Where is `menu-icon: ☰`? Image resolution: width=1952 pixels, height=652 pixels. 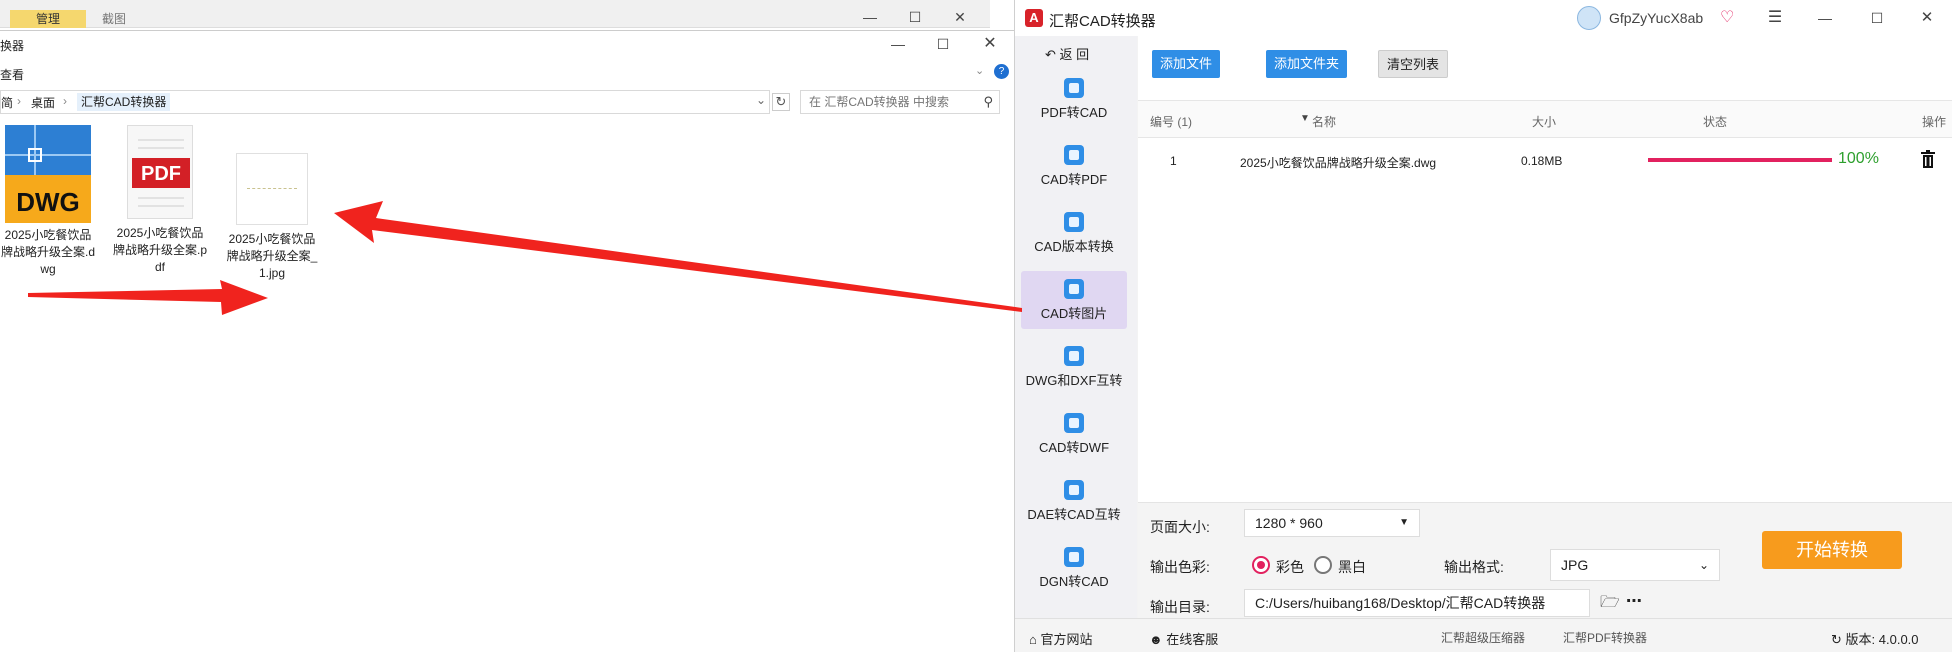
menu-icon: ☰ is located at coordinates (1775, 18).